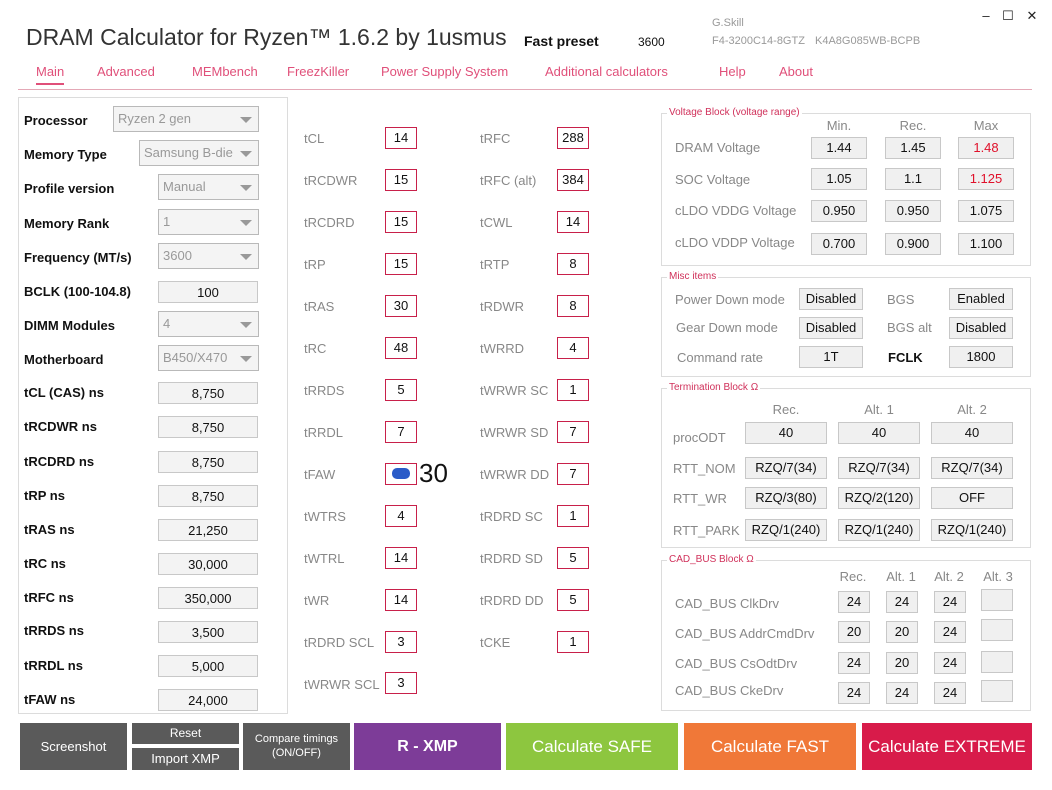 The image size is (1052, 790). What do you see at coordinates (514, 390) in the screenshot?
I see `timing-label: tWRWR SC` at bounding box center [514, 390].